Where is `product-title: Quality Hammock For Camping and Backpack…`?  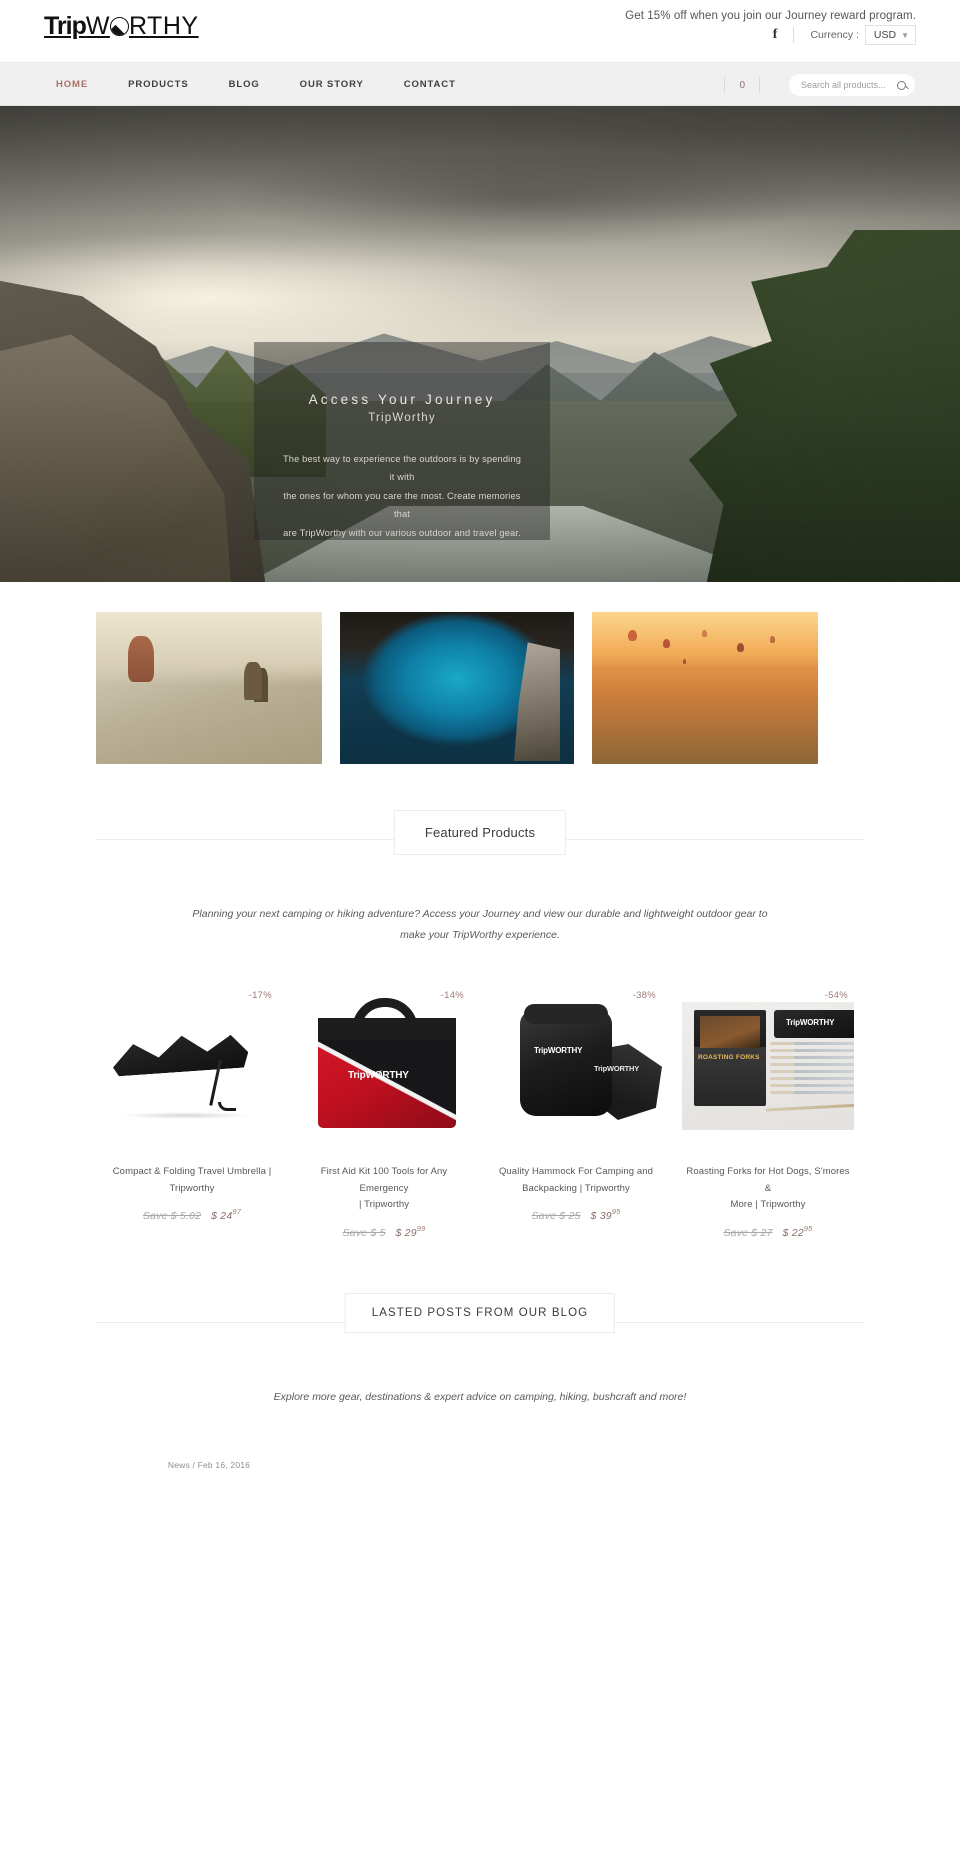
product-title: Quality Hammock For Camping and Backpack… is located at coordinates (576, 1180).